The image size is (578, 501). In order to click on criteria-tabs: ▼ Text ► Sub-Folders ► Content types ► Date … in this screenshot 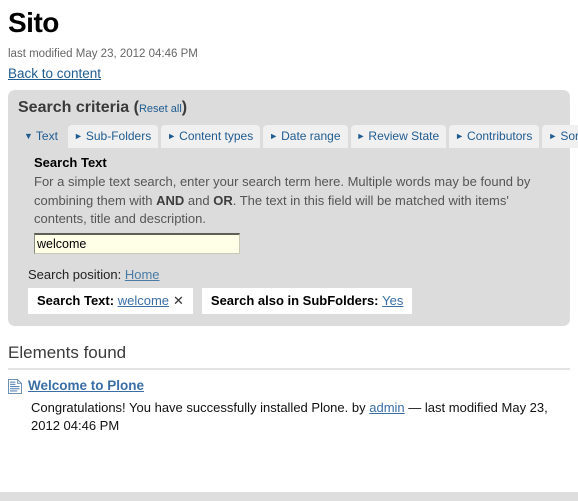, I will do `click(298, 137)`.